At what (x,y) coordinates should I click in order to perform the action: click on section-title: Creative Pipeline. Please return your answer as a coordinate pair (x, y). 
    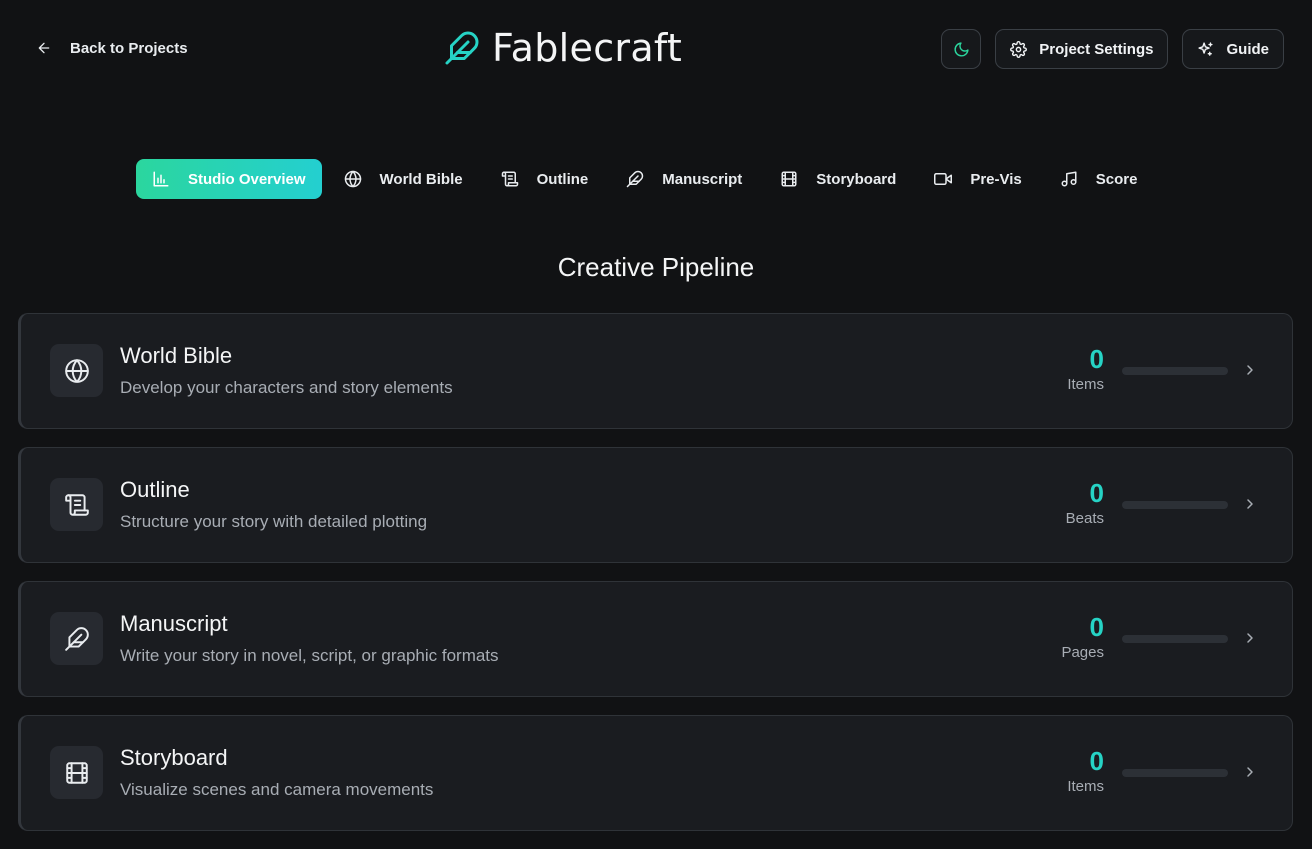
    Looking at the image, I should click on (656, 267).